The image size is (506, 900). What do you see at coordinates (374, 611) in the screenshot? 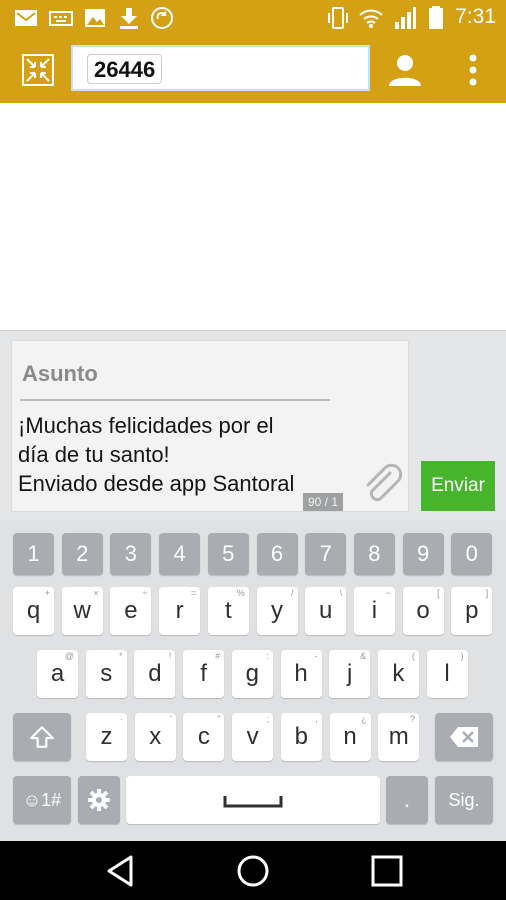
I see `key-i: i −` at bounding box center [374, 611].